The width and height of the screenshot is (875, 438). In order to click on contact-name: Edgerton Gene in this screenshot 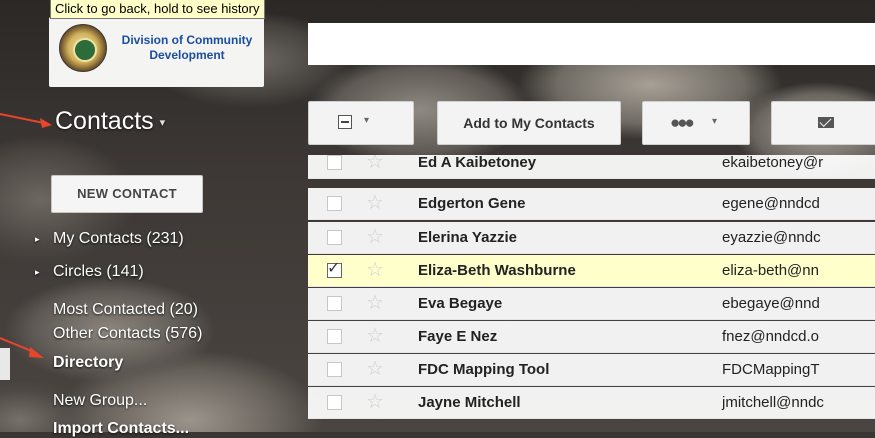, I will do `click(472, 203)`.